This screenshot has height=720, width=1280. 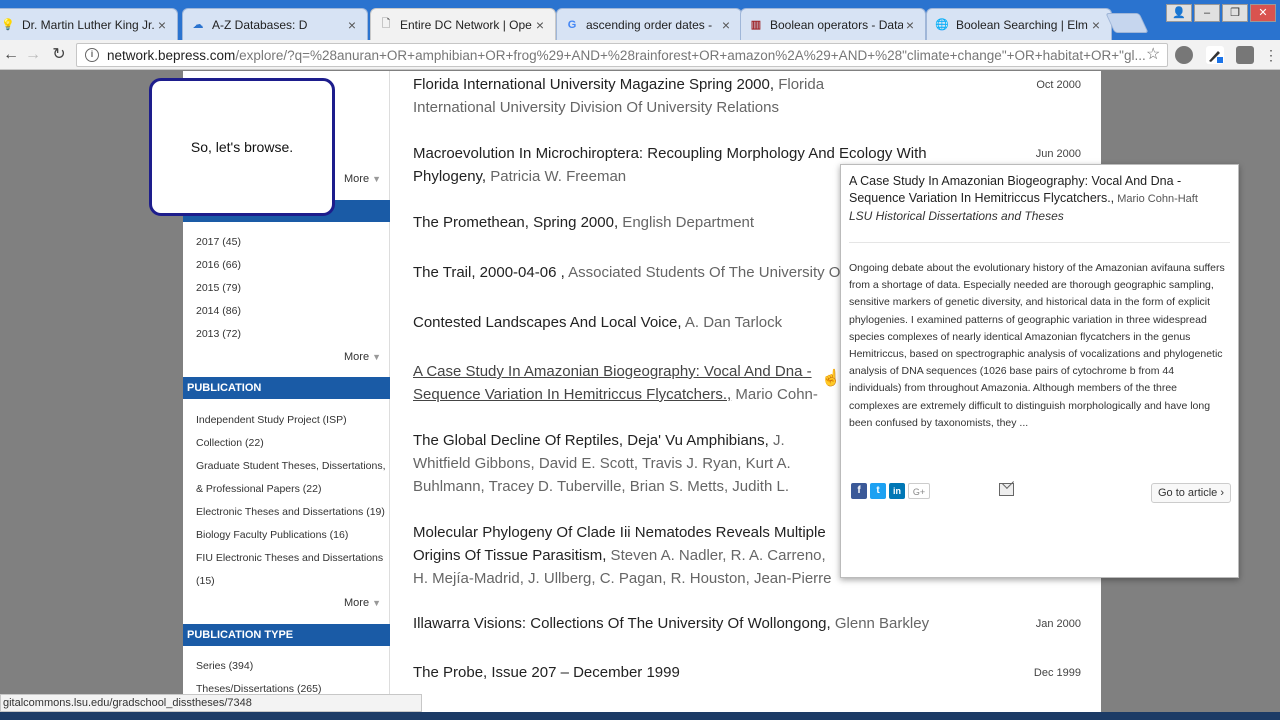 What do you see at coordinates (686, 222) in the screenshot?
I see `result-author: English Department` at bounding box center [686, 222].